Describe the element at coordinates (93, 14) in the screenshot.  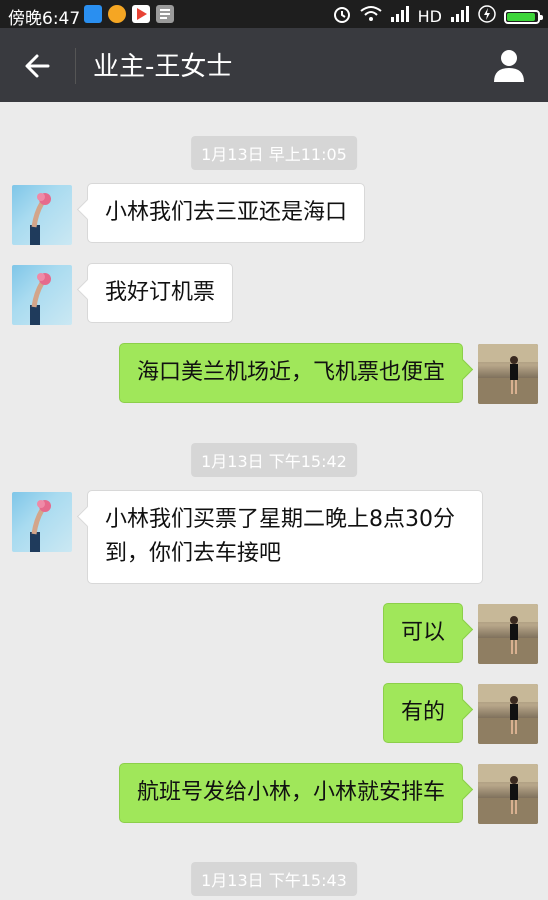
I see `app-notification-icon` at that location.